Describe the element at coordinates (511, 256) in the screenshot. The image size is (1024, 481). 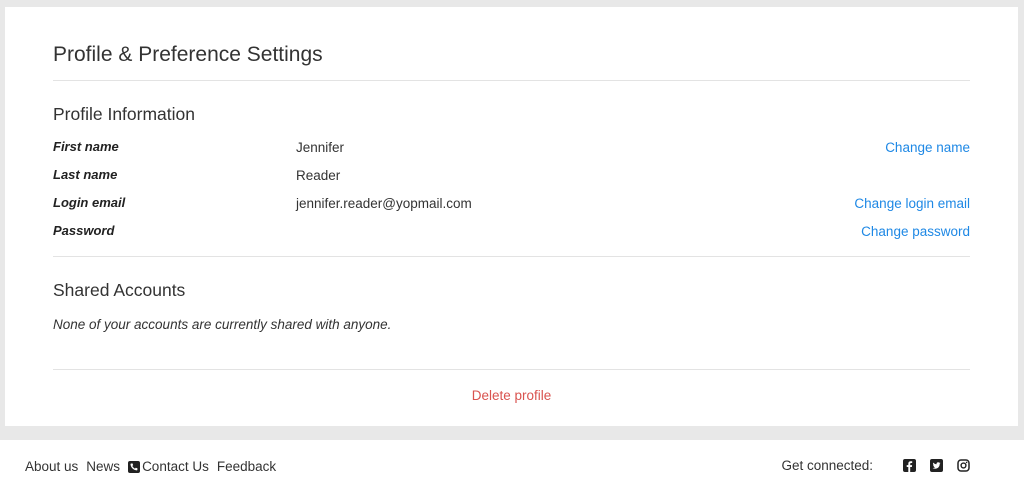
I see `profile-divider` at that location.